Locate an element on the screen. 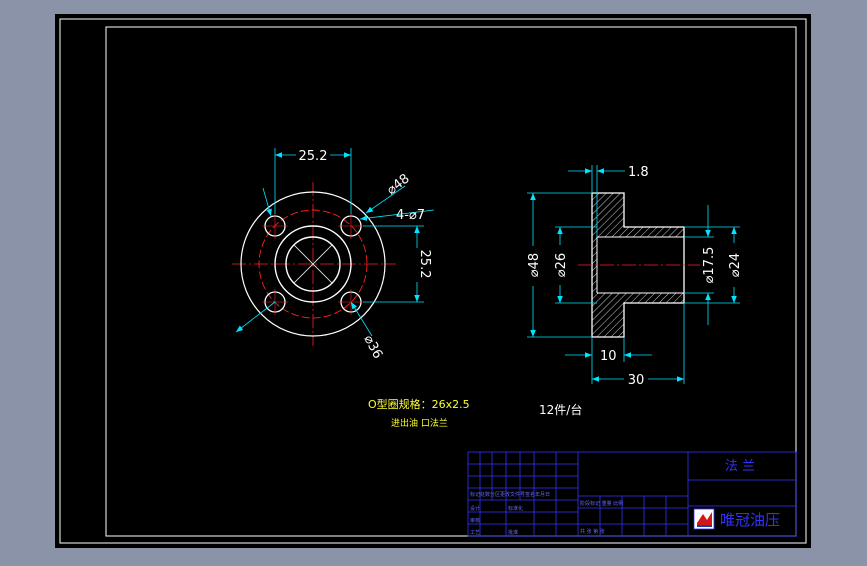 The width and height of the screenshot is (867, 566). svg-text: 审核 is located at coordinates (475, 520).